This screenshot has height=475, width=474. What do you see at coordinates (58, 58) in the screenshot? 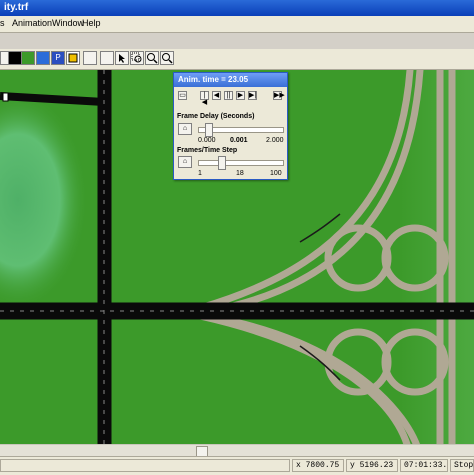
I see `p-icon: P` at bounding box center [58, 58].